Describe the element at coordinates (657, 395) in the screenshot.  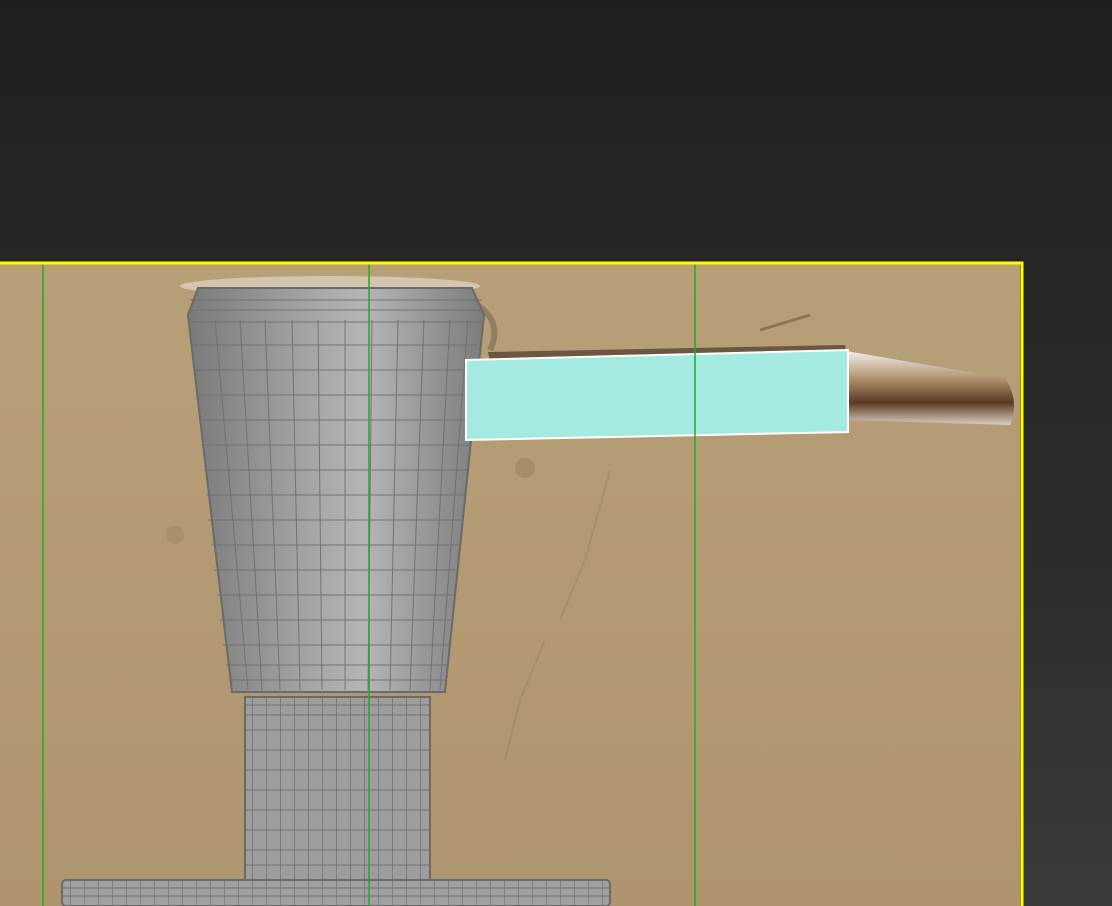
I see `selected-spout-polygon` at that location.